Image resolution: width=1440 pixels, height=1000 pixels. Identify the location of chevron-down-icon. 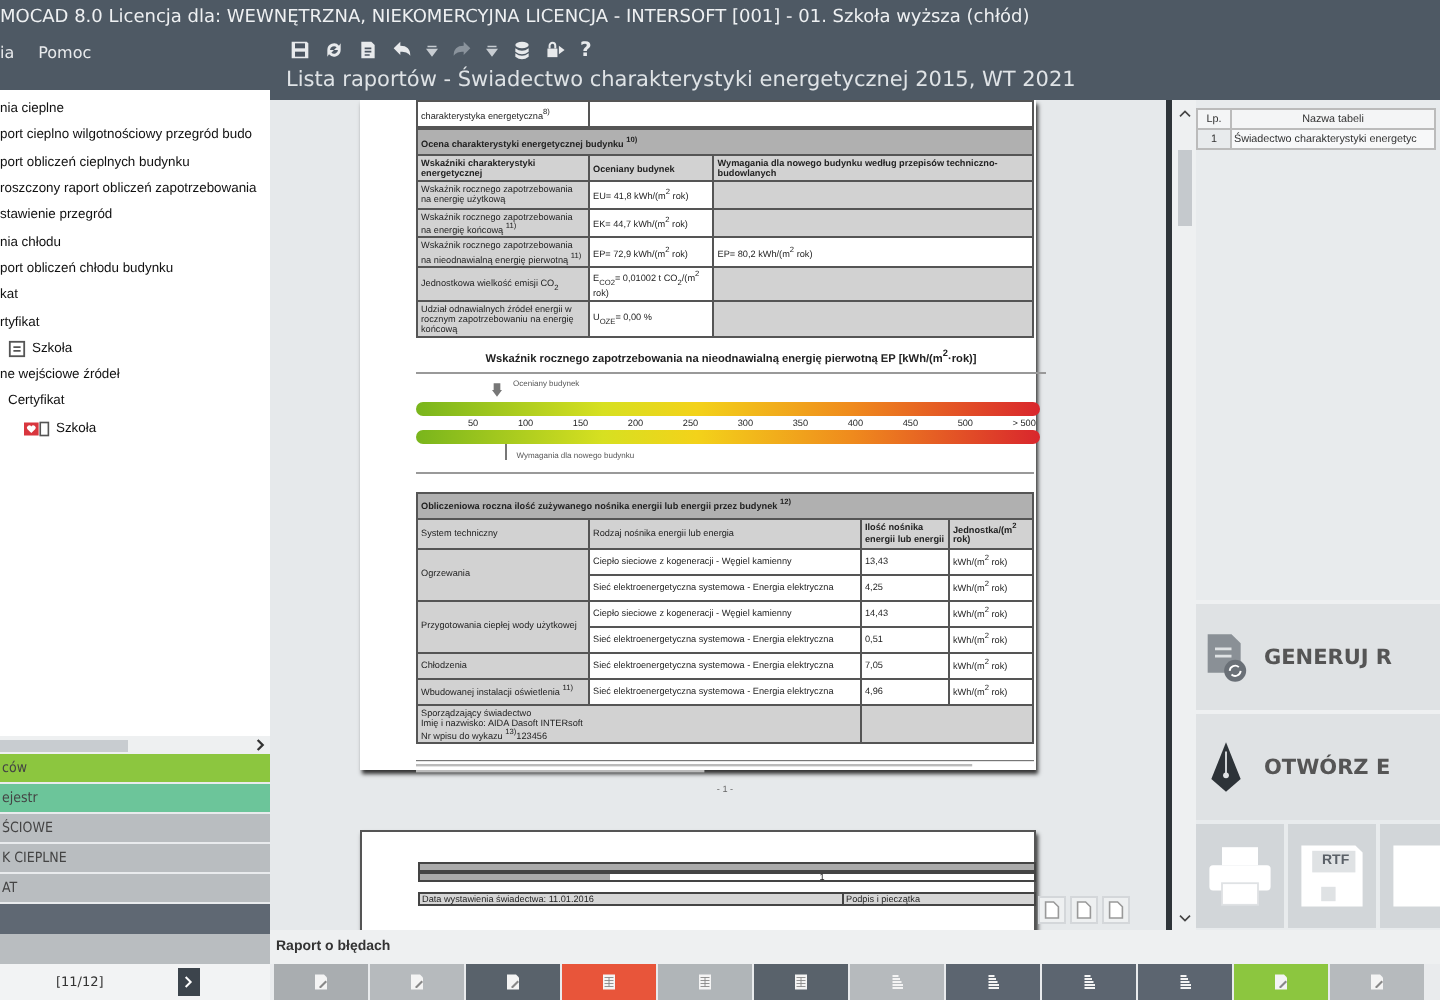
(1184, 919).